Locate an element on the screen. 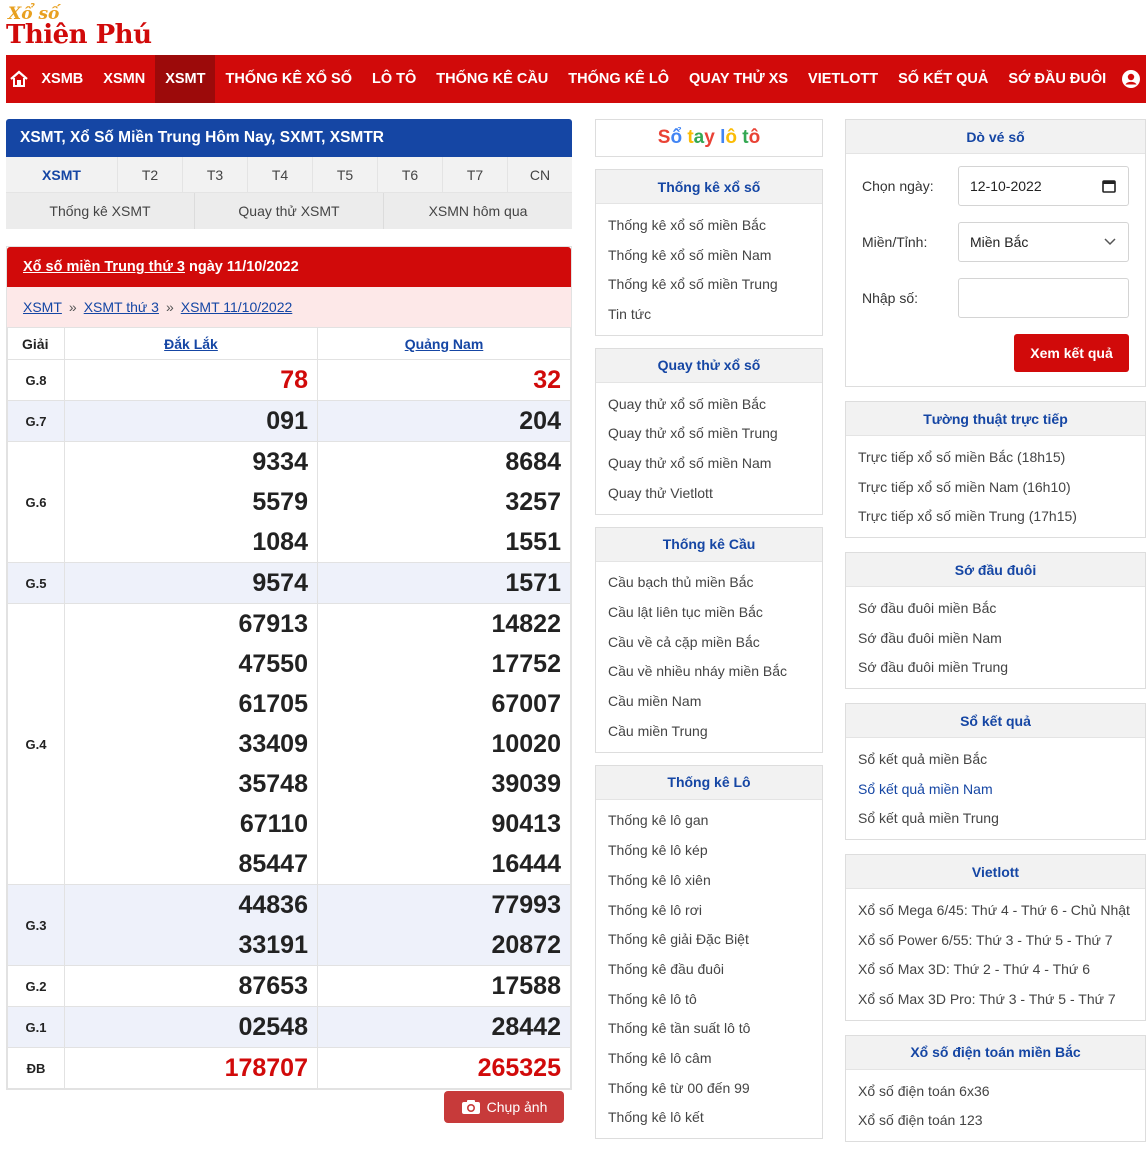 The image size is (1146, 1156). nav-item-vietlott: VIETLOTT is located at coordinates (843, 79).